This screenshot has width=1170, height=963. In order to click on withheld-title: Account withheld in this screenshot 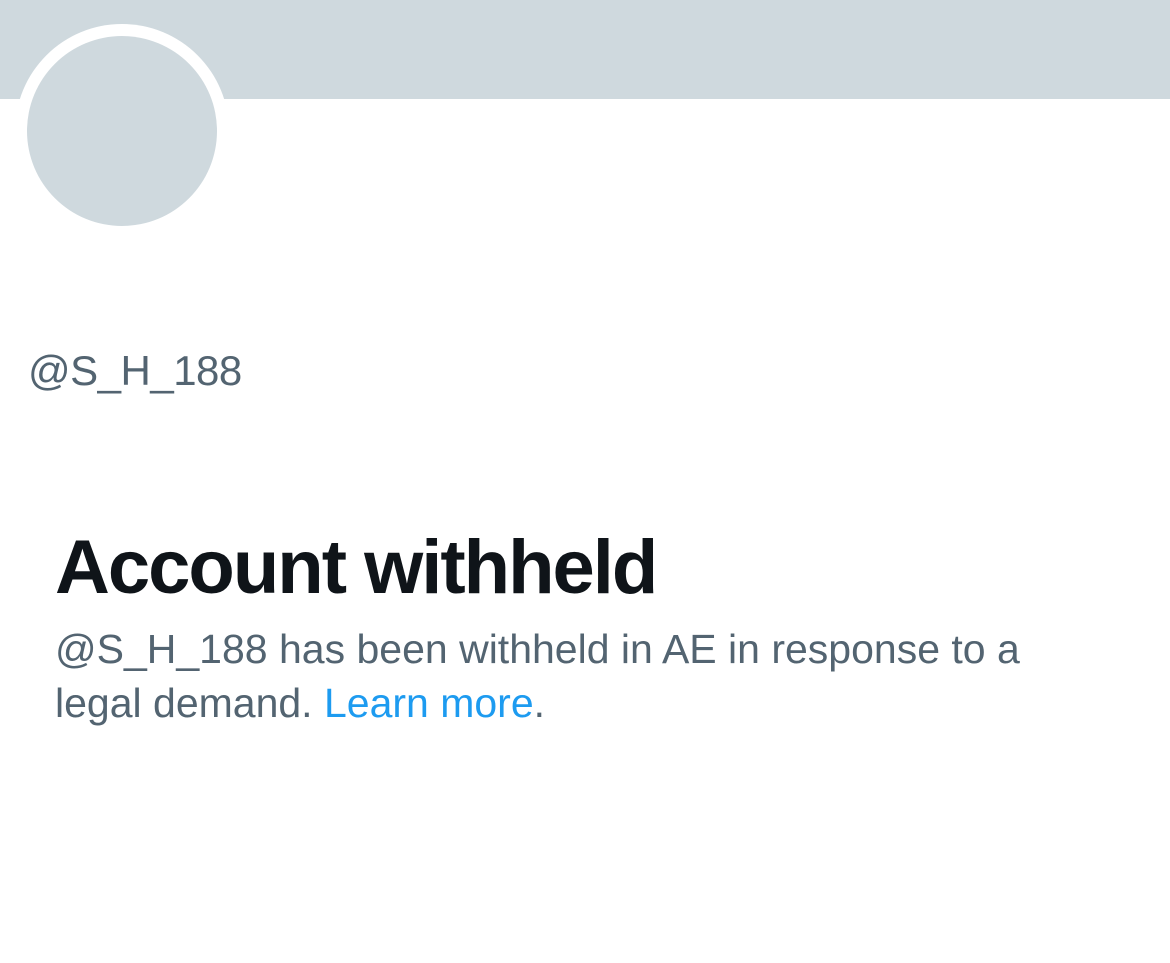, I will do `click(356, 567)`.